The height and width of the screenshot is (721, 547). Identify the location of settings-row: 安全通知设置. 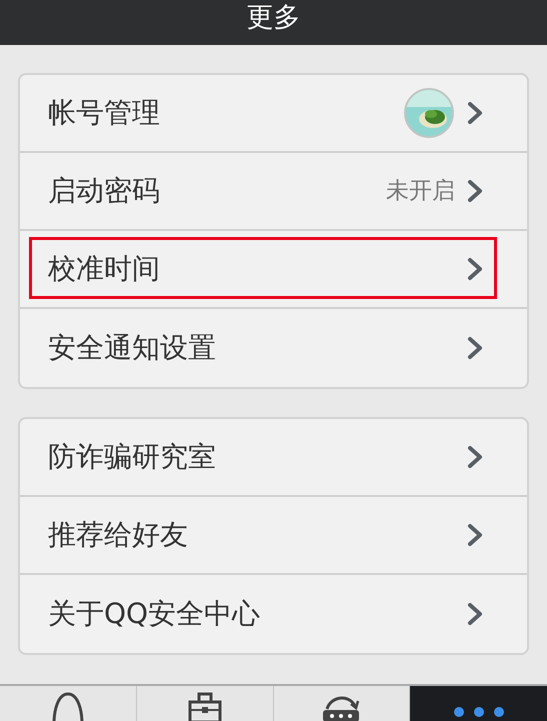
(273, 348).